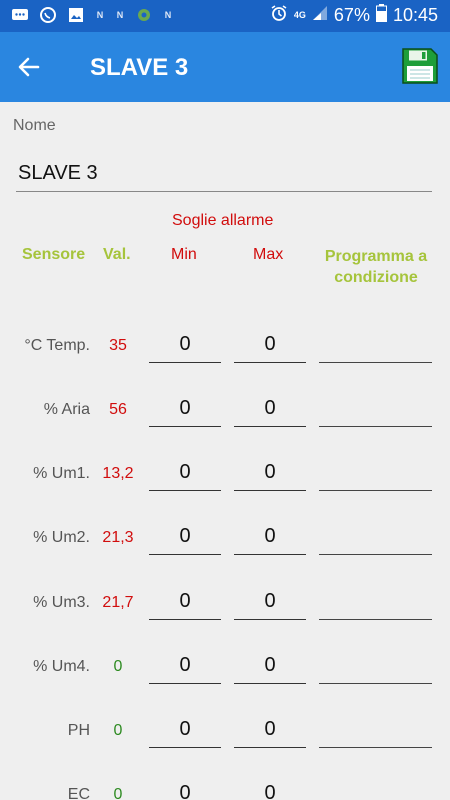  What do you see at coordinates (225, 604) in the screenshot?
I see `sensor-row-um3: % Um3. 21,7 0 0` at bounding box center [225, 604].